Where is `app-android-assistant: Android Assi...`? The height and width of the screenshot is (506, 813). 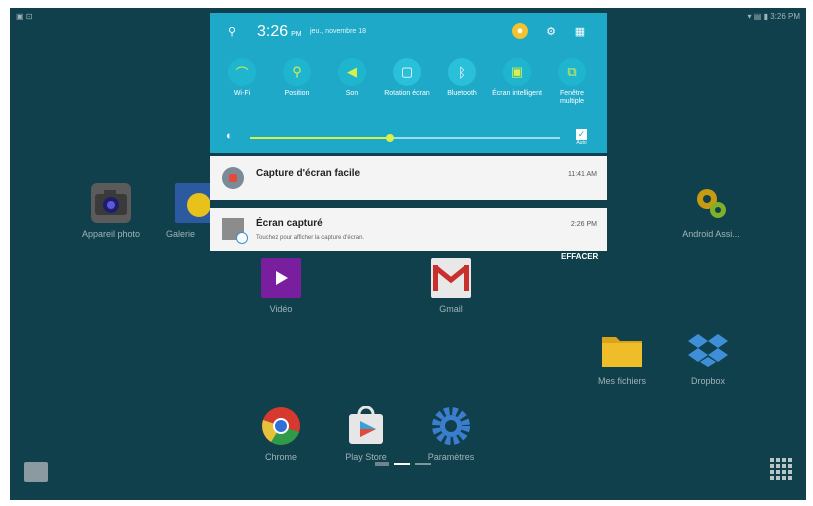
app-android-assistant: Android Assi... is located at coordinates (711, 211).